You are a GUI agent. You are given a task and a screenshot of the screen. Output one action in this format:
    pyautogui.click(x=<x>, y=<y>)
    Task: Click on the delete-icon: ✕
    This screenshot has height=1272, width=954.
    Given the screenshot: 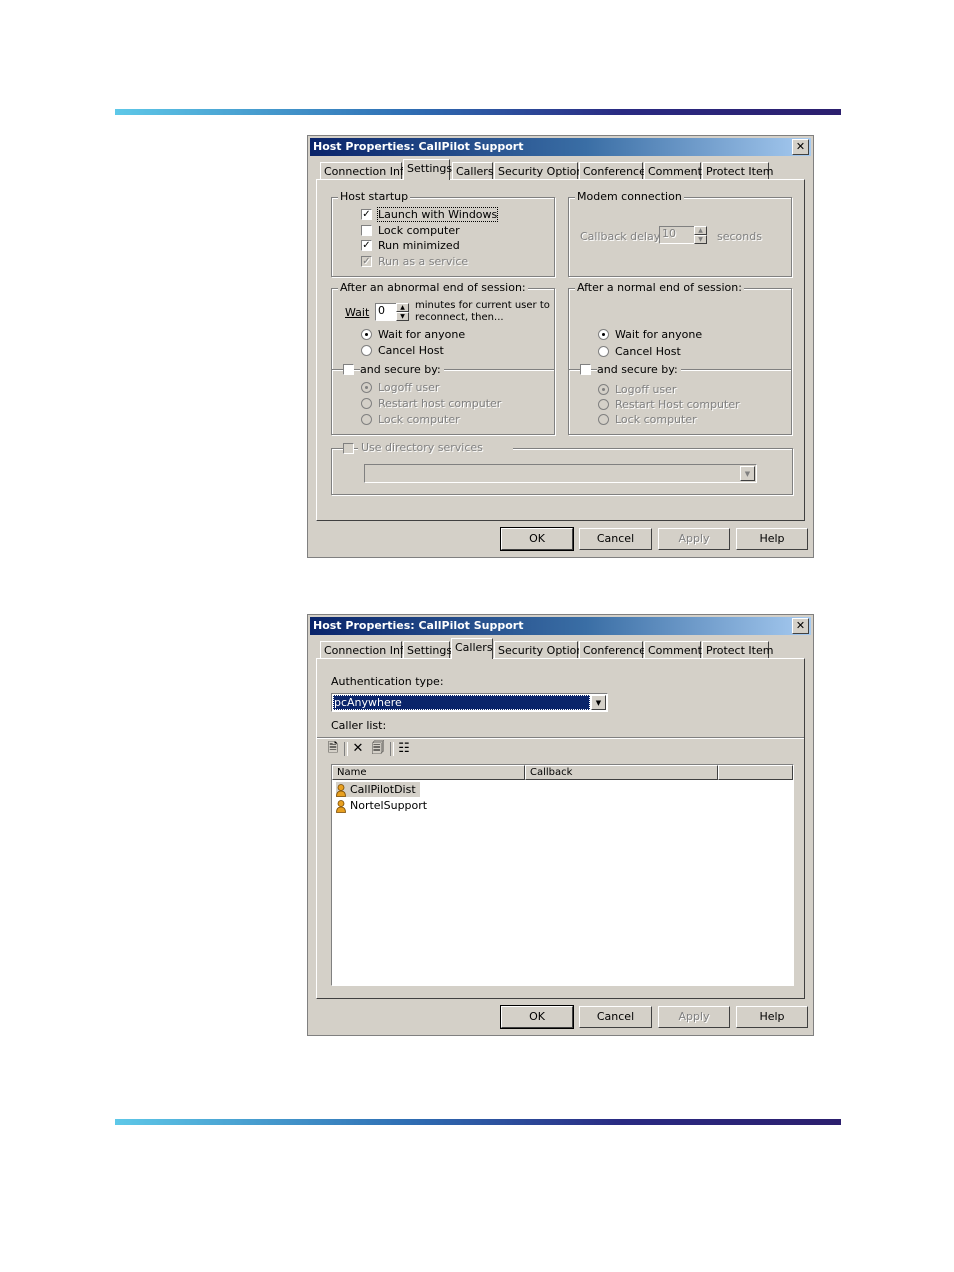 What is the action you would take?
    pyautogui.click(x=358, y=749)
    